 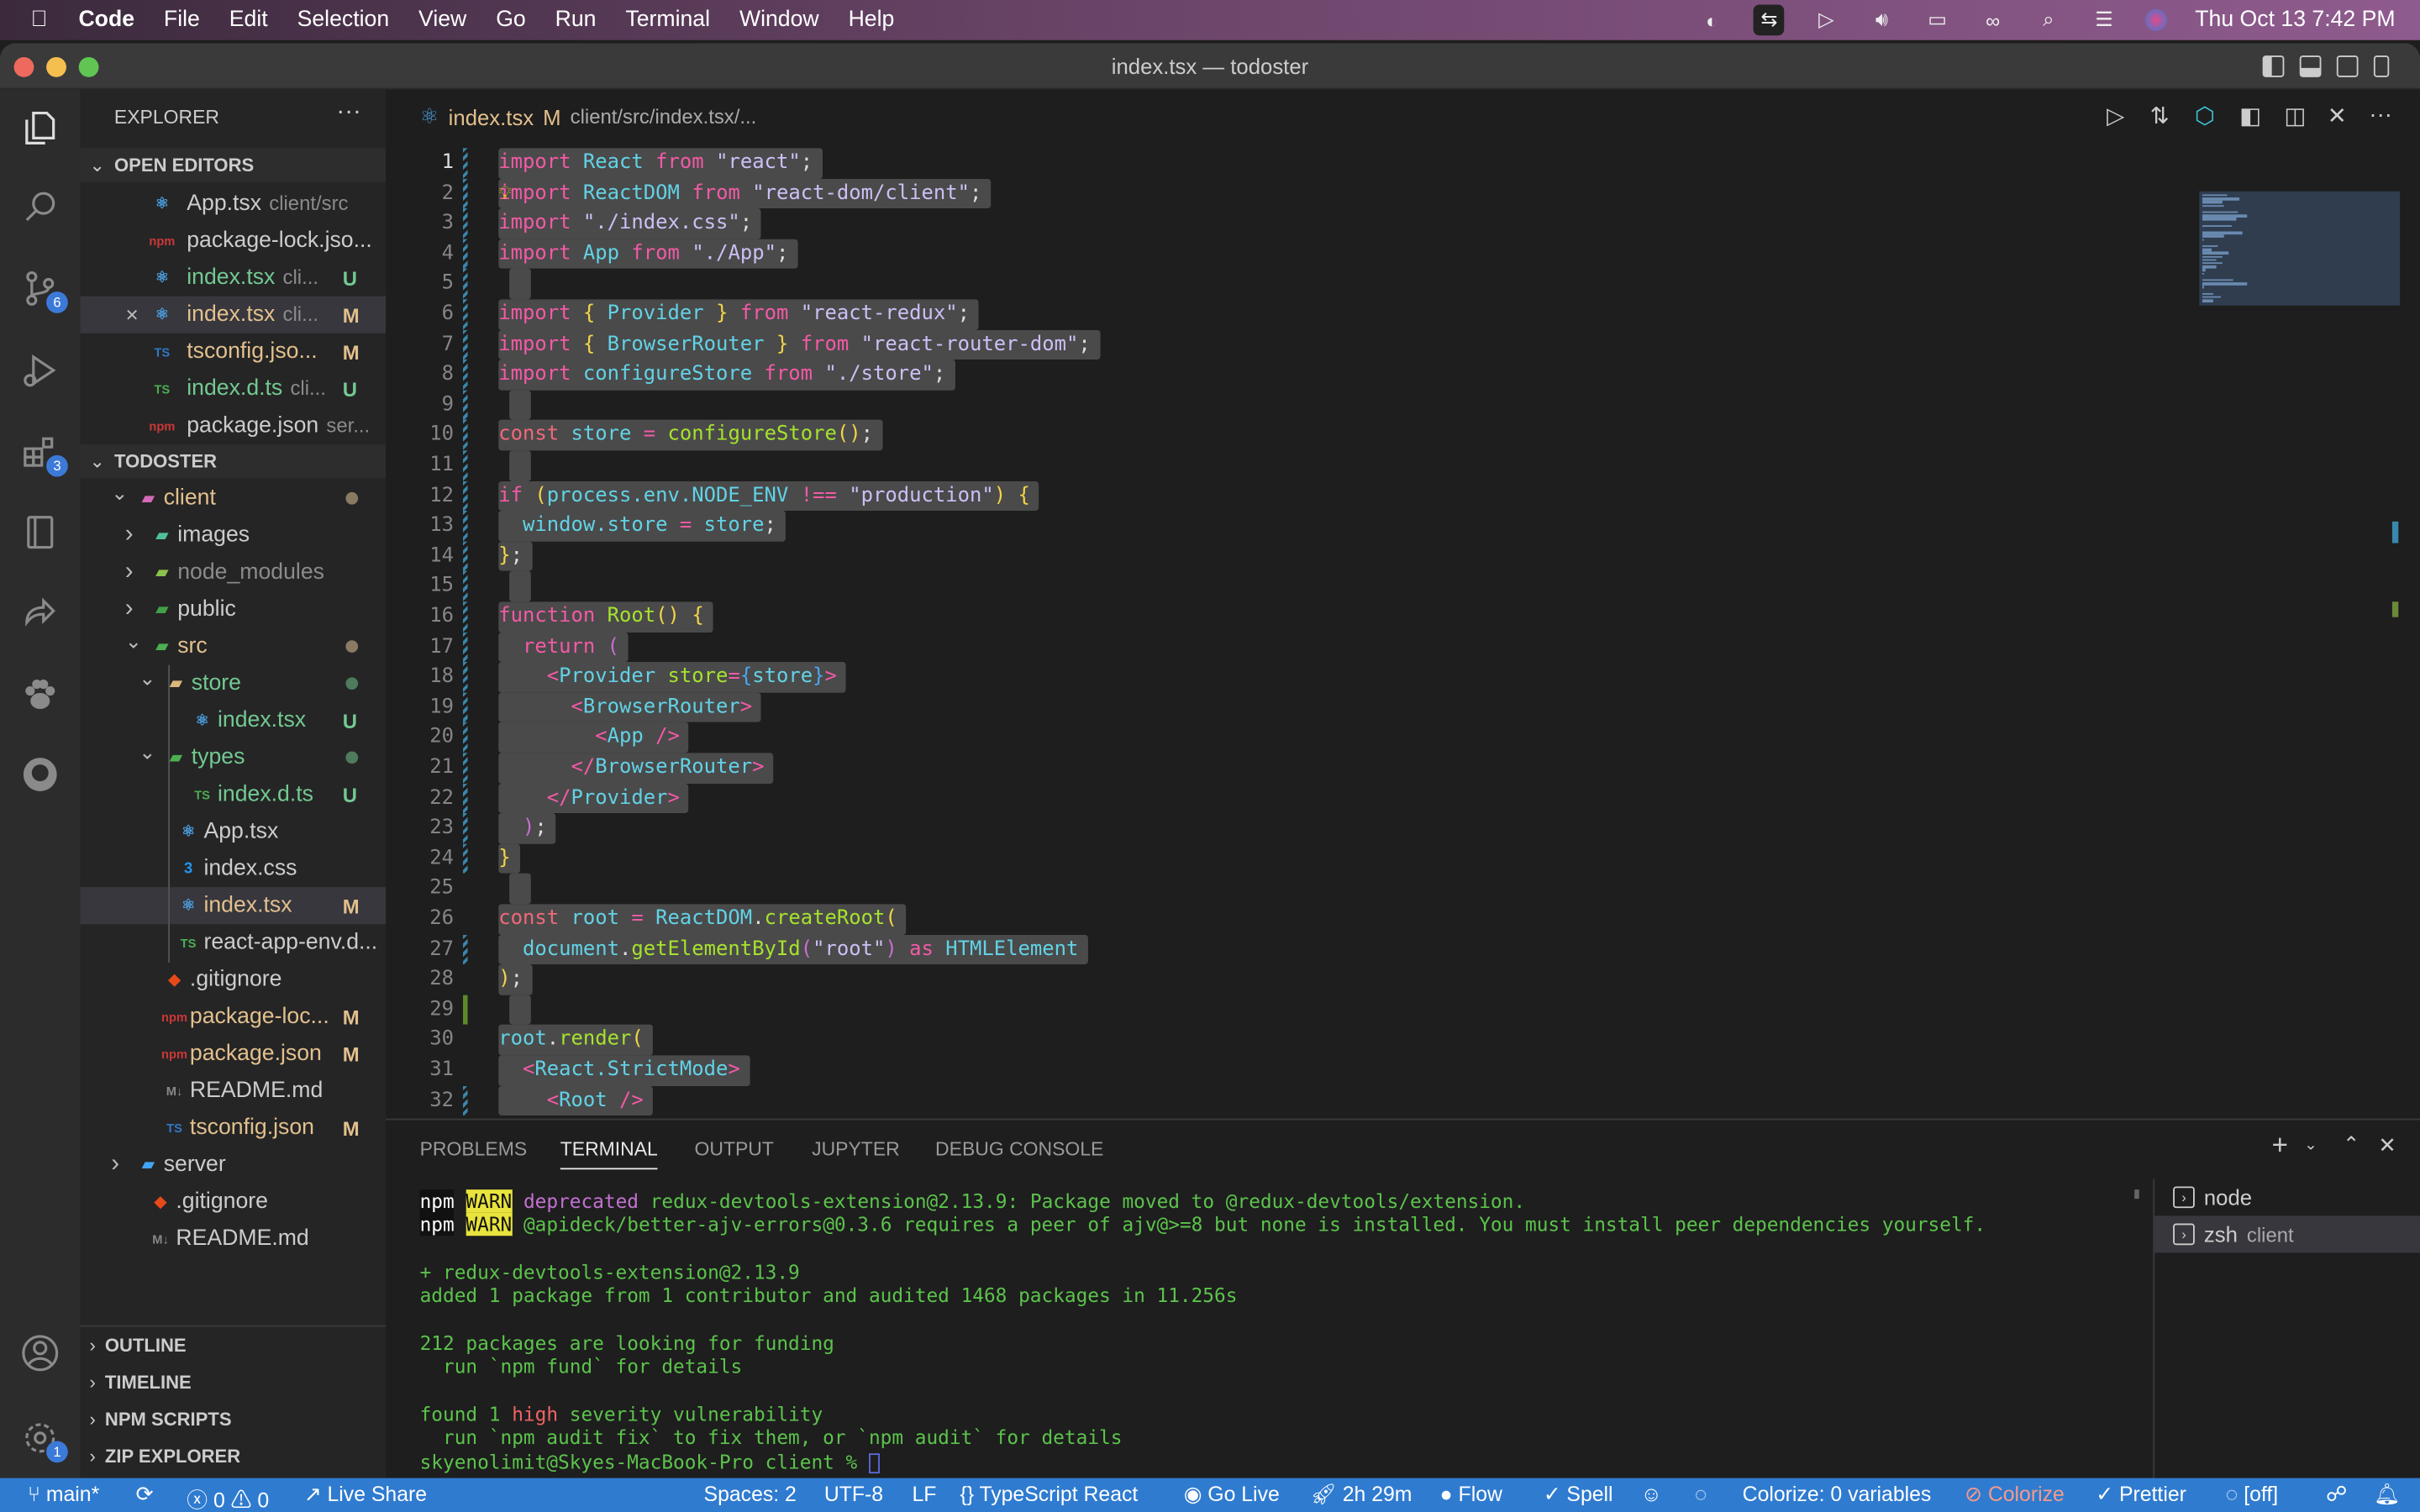 I want to click on spotlight-search-icon: ⌕, so click(x=2048, y=20).